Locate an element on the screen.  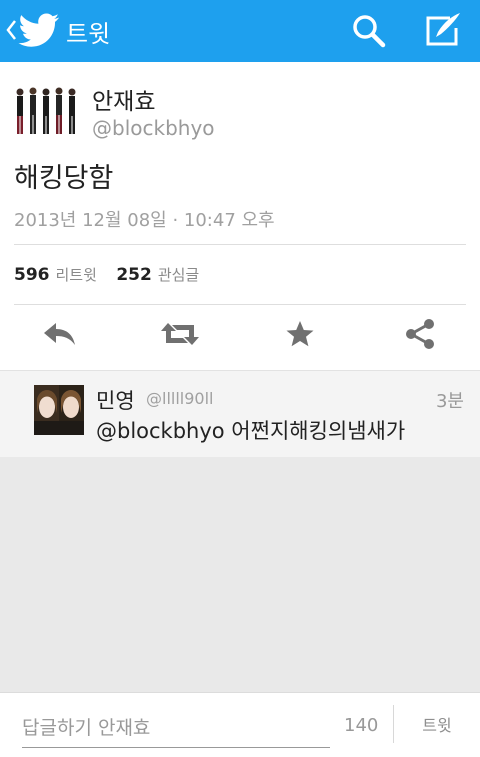
reply-text: @blockbhyo 어쩐지해킹의냄새가 is located at coordinates (251, 431).